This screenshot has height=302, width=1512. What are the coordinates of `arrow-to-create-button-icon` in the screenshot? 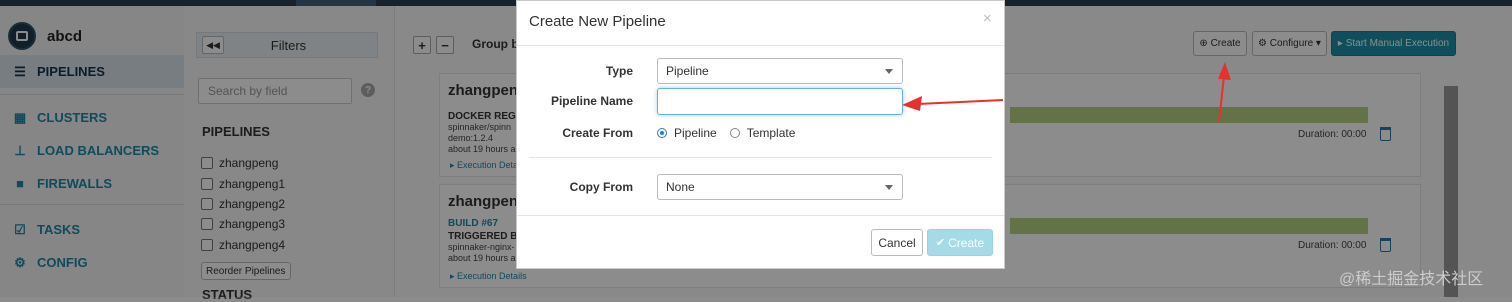 It's located at (1224, 92).